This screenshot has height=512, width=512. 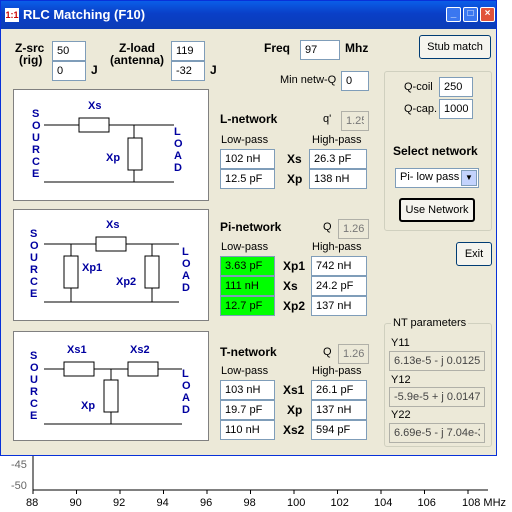 I want to click on l-xs-label: Xs, so click(x=95, y=106).